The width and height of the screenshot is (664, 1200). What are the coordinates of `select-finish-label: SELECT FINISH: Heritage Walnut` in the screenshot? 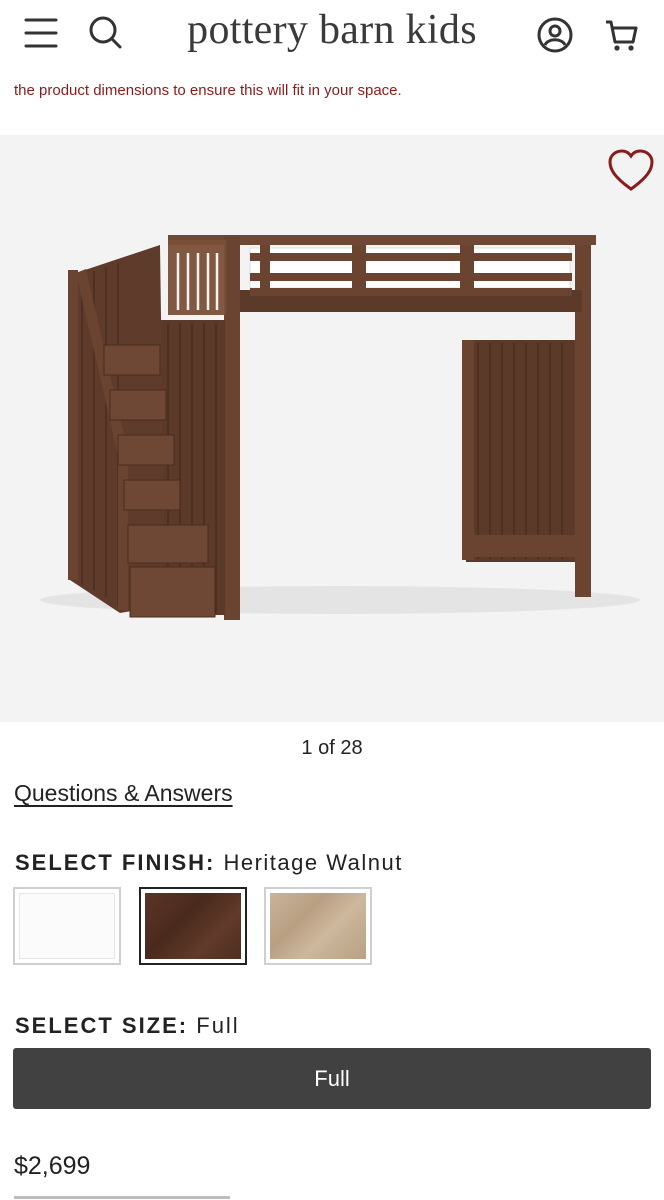 It's located at (209, 863).